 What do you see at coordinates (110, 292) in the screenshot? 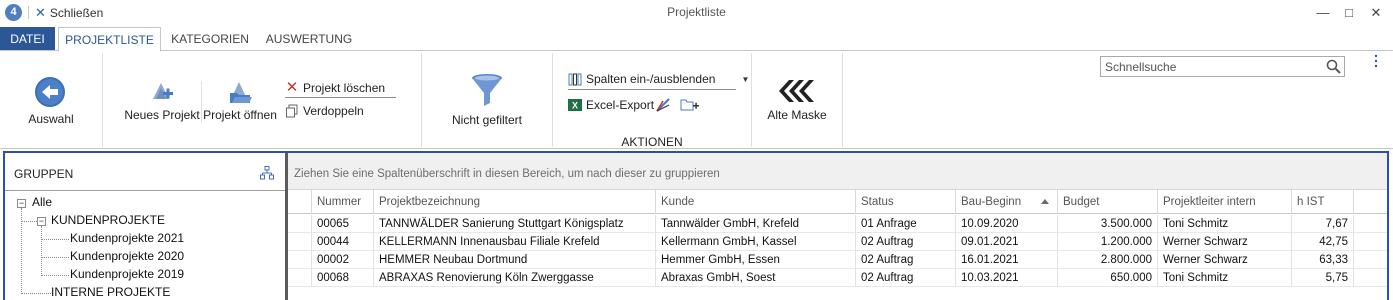
I see `tree-item-interne-projekte: INTERNE PROJEKTE` at bounding box center [110, 292].